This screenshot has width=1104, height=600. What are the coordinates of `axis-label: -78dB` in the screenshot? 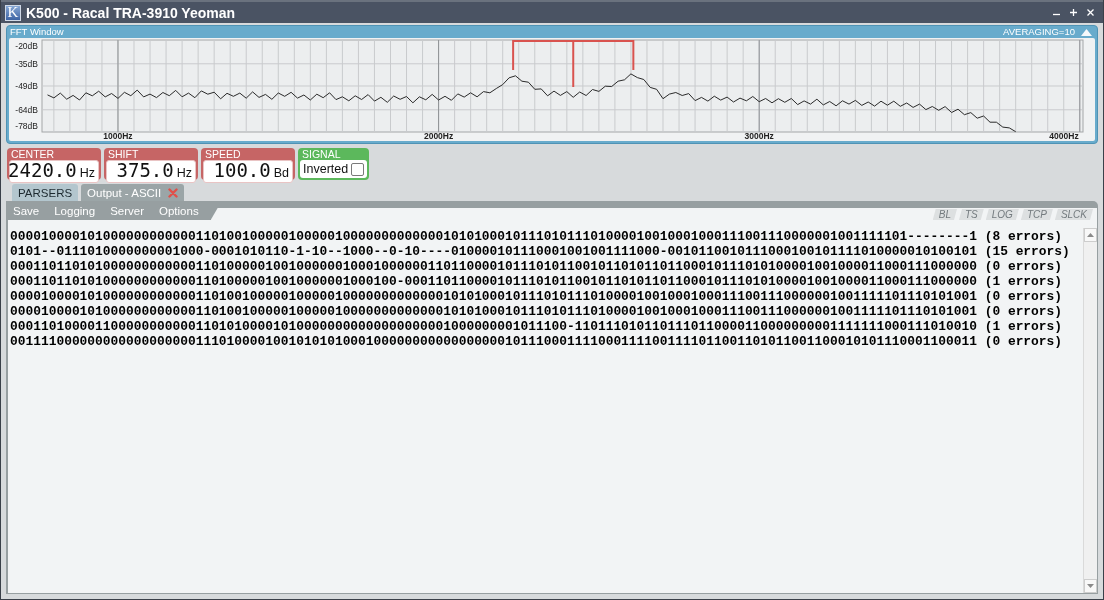 It's located at (26, 126).